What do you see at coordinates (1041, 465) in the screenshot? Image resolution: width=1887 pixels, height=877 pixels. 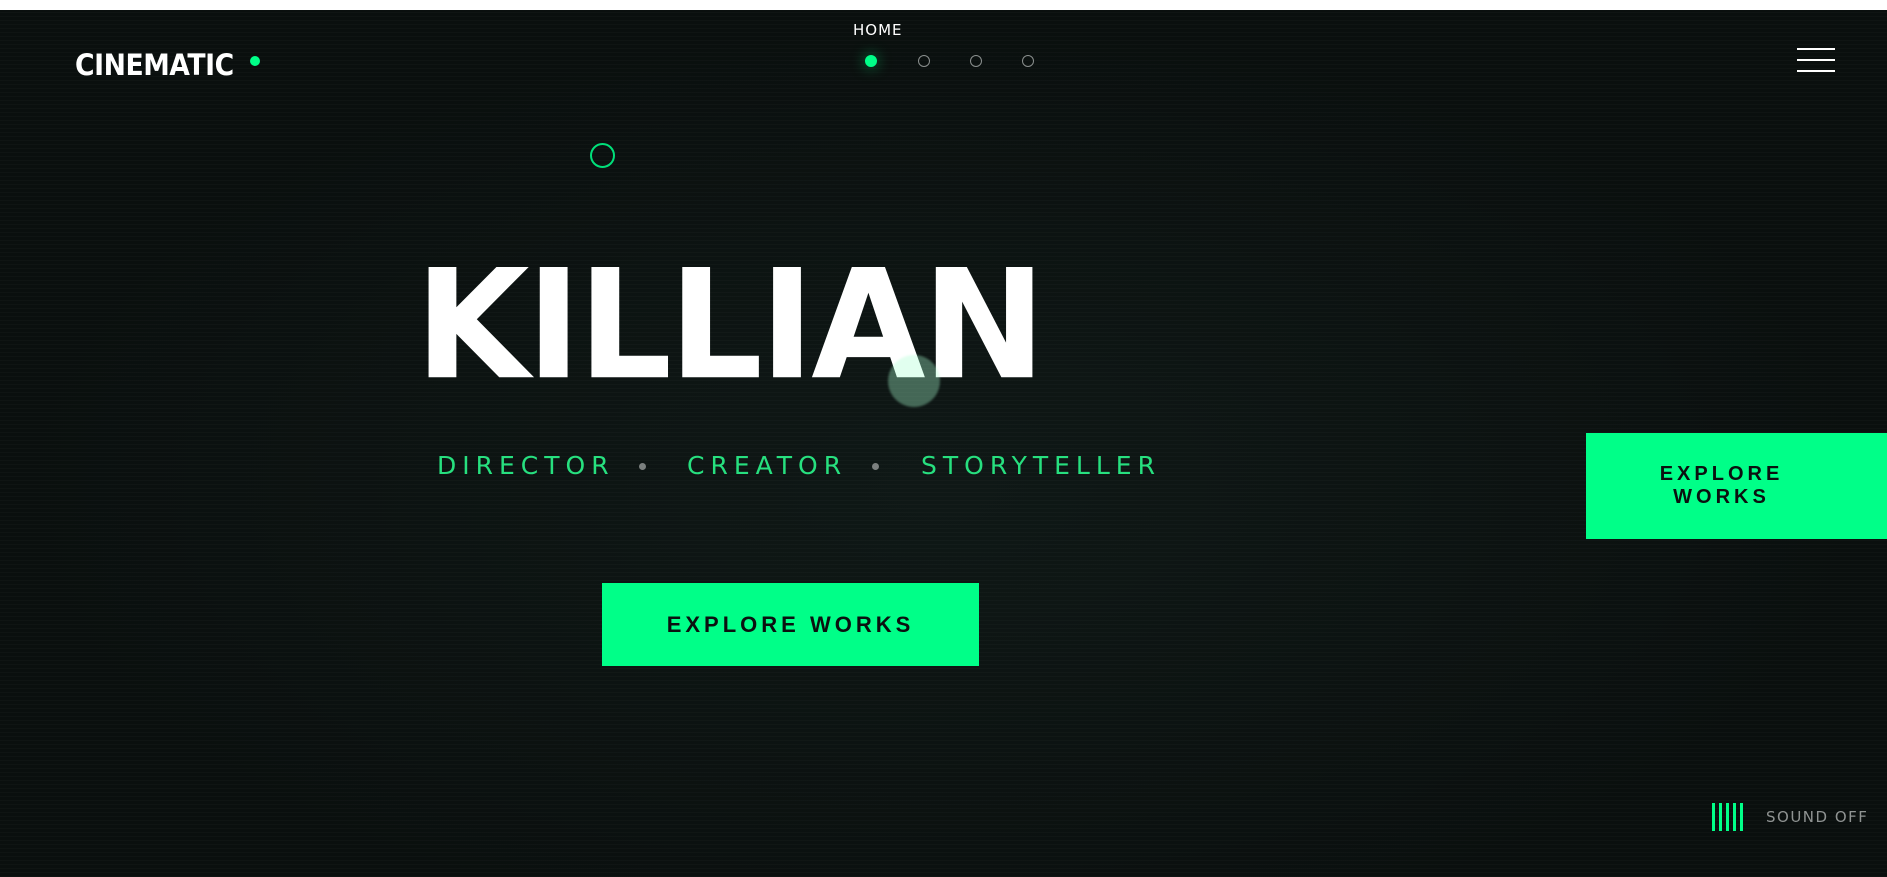 I see `tagline-storyteller: STORYTELLER` at bounding box center [1041, 465].